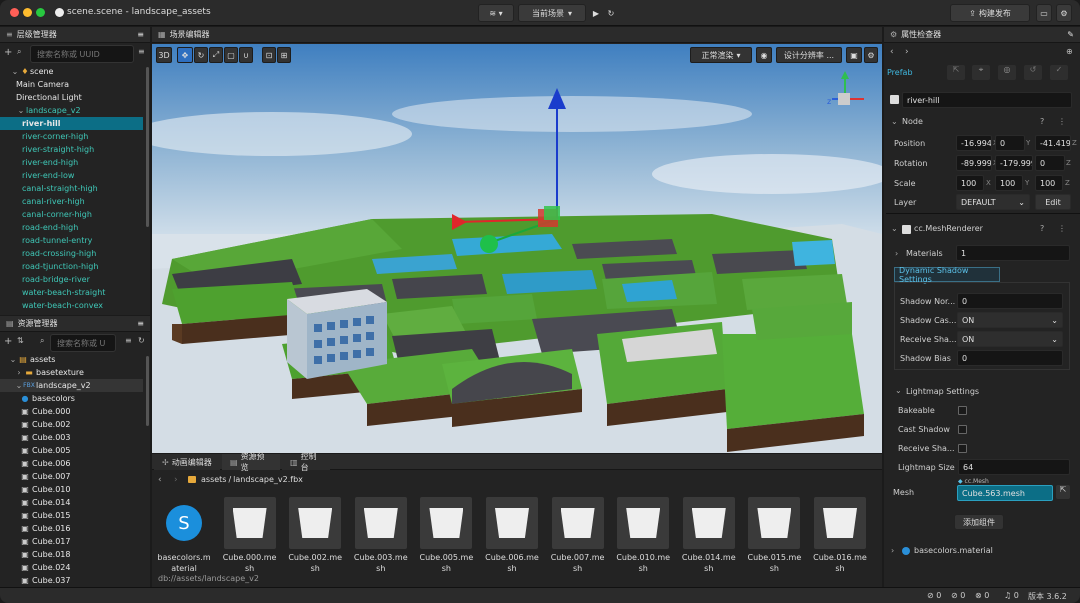 This screenshot has width=1080, height=603. Describe the element at coordinates (251, 462) in the screenshot. I see `tab-asset-preview: ▤ 资源预览` at that location.